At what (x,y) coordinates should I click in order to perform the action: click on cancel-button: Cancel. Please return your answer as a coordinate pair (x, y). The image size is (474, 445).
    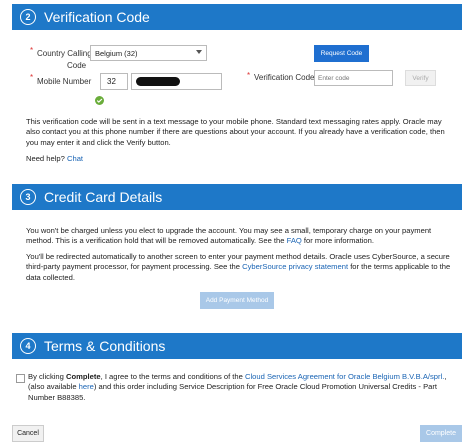
    Looking at the image, I should click on (28, 433).